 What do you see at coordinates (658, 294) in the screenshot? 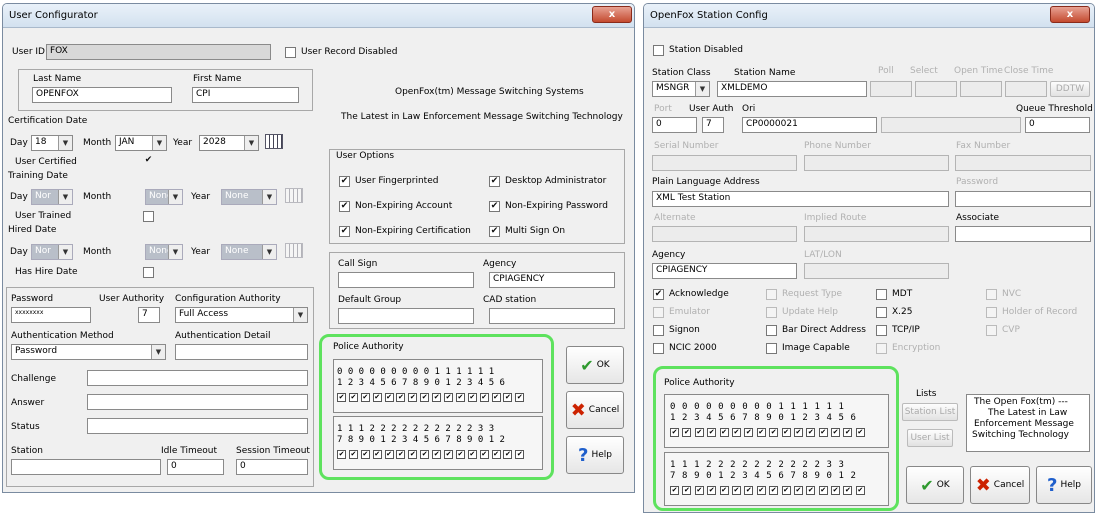
I see `acknowledge-checkbox: ✔` at bounding box center [658, 294].